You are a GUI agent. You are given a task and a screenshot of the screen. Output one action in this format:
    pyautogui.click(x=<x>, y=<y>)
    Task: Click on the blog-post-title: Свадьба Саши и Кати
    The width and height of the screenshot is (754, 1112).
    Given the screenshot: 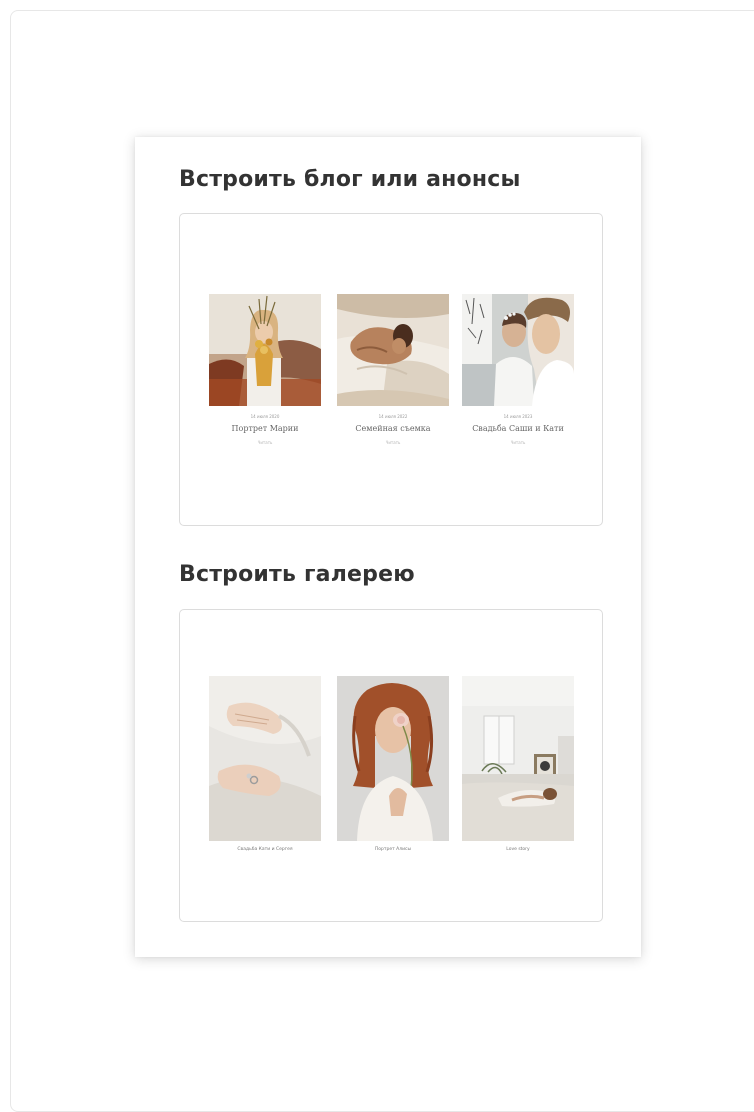 What is the action you would take?
    pyautogui.click(x=518, y=428)
    